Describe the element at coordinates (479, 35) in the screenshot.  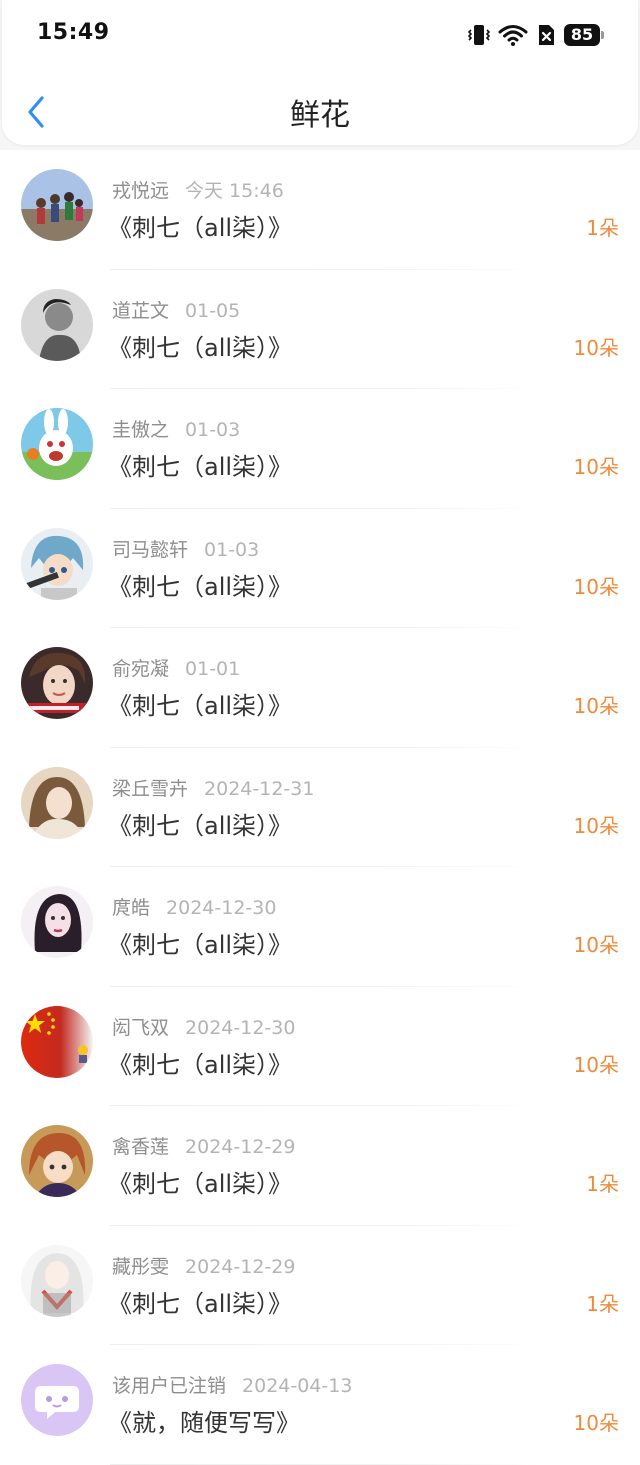
I see `vibrate-icon` at that location.